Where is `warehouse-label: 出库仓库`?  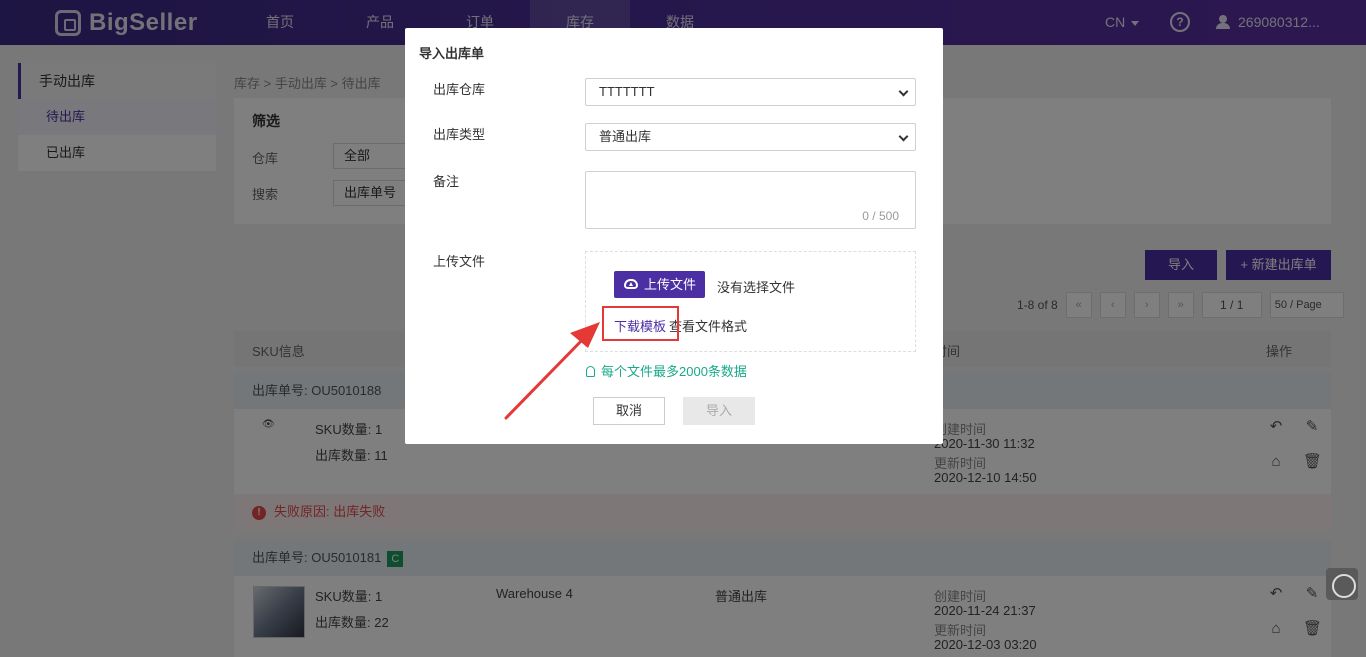
warehouse-label: 出库仓库 is located at coordinates (459, 89).